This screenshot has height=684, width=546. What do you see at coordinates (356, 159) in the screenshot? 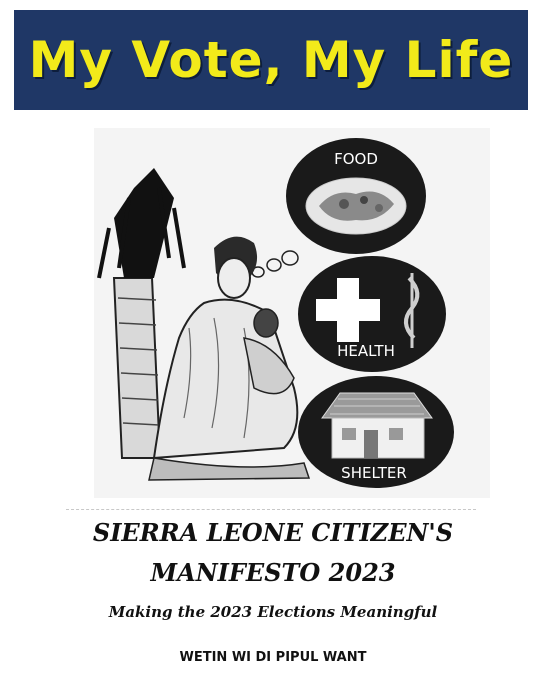
I see `food-label: FOOD` at bounding box center [356, 159].